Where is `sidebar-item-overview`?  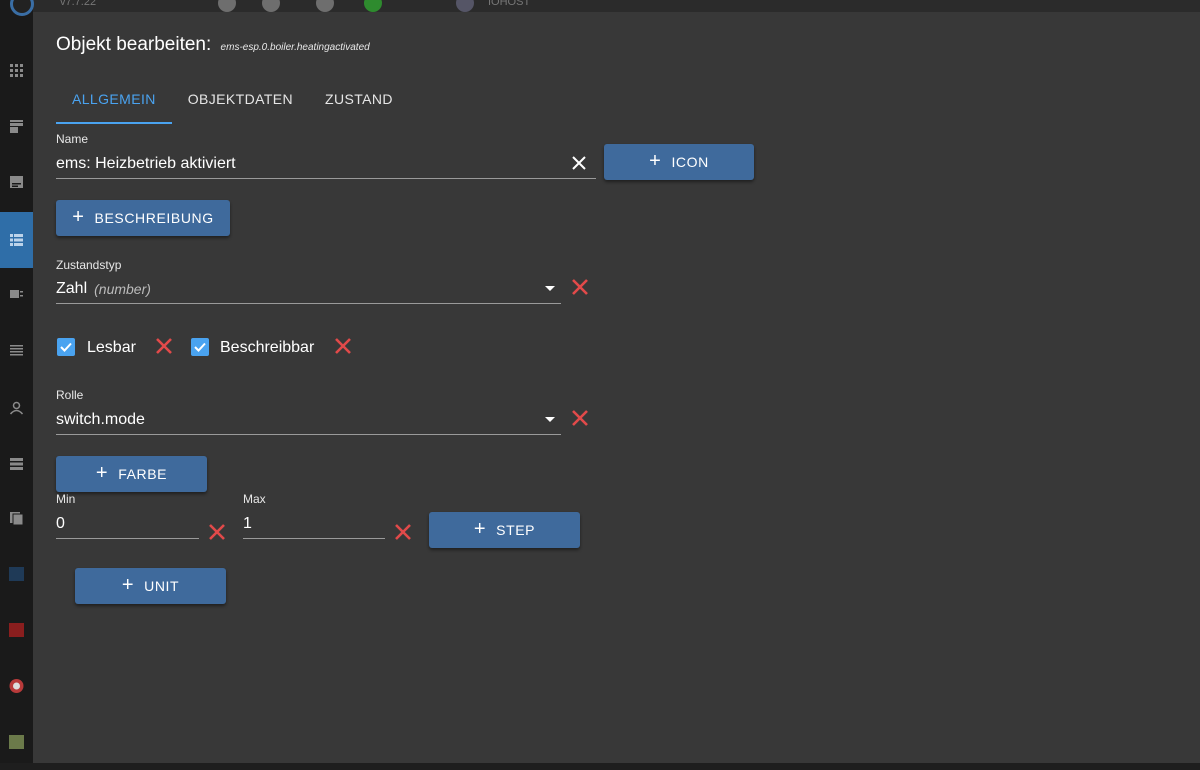
sidebar-item-overview is located at coordinates (16, 70).